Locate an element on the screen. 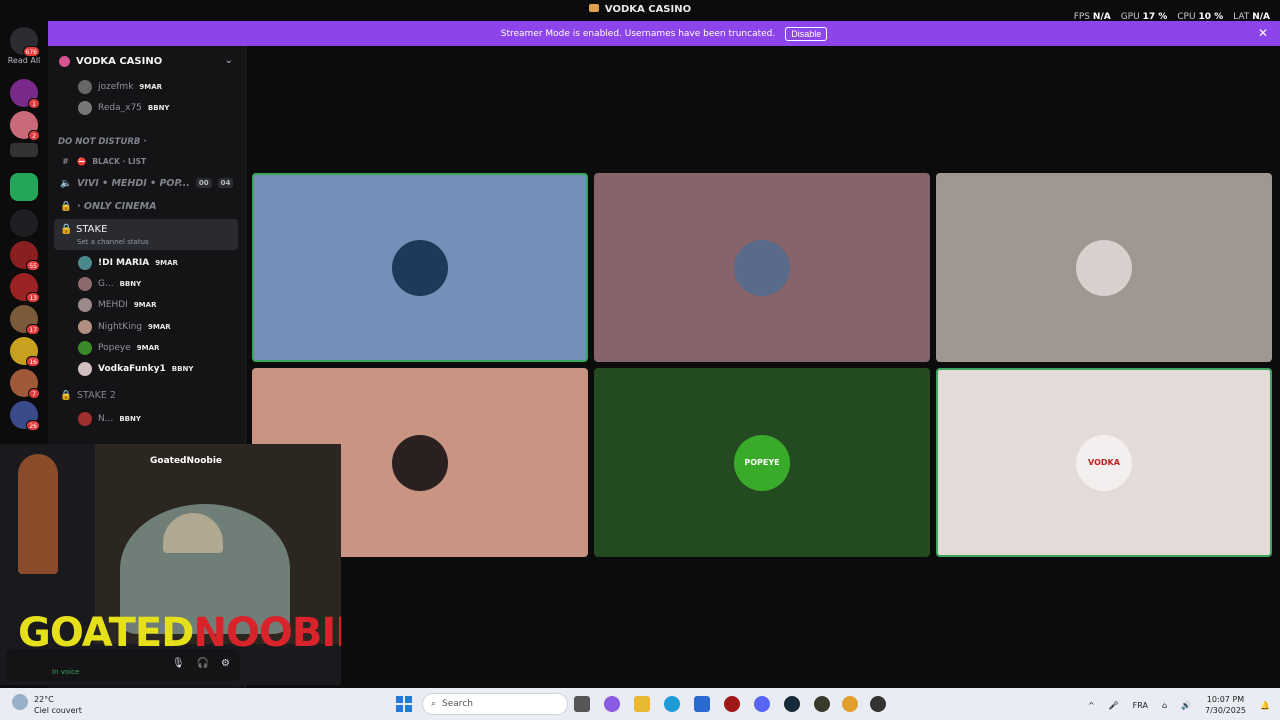  weather-widget: 22°C Ciel couvert is located at coordinates (47, 705).